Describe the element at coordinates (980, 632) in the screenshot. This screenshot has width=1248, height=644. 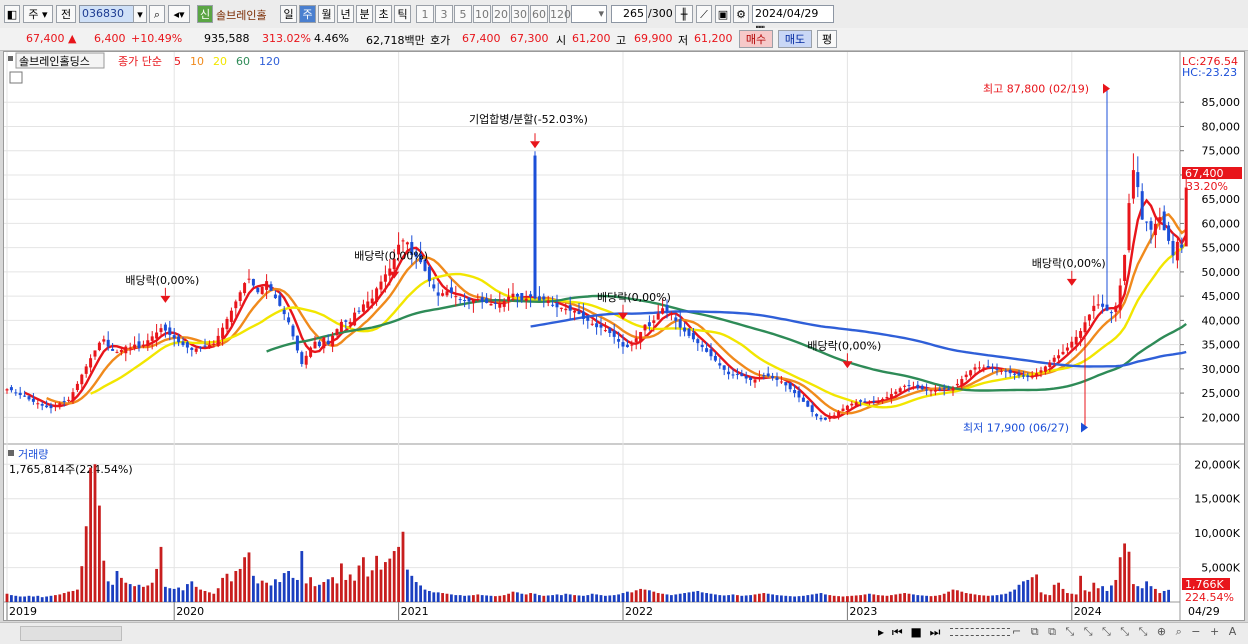
I see `zoom-slider` at that location.